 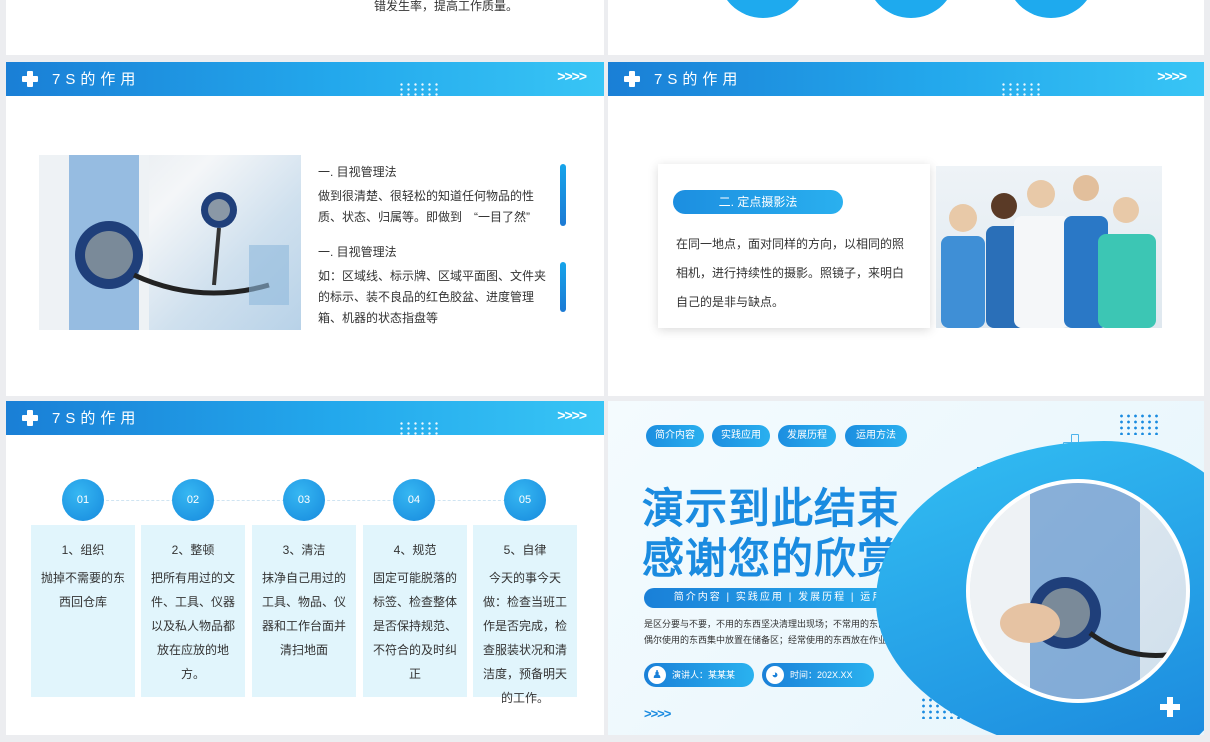 What do you see at coordinates (83, 611) in the screenshot?
I see `step-card: 1、组织 抛掉不需要的东西回仓库` at bounding box center [83, 611].